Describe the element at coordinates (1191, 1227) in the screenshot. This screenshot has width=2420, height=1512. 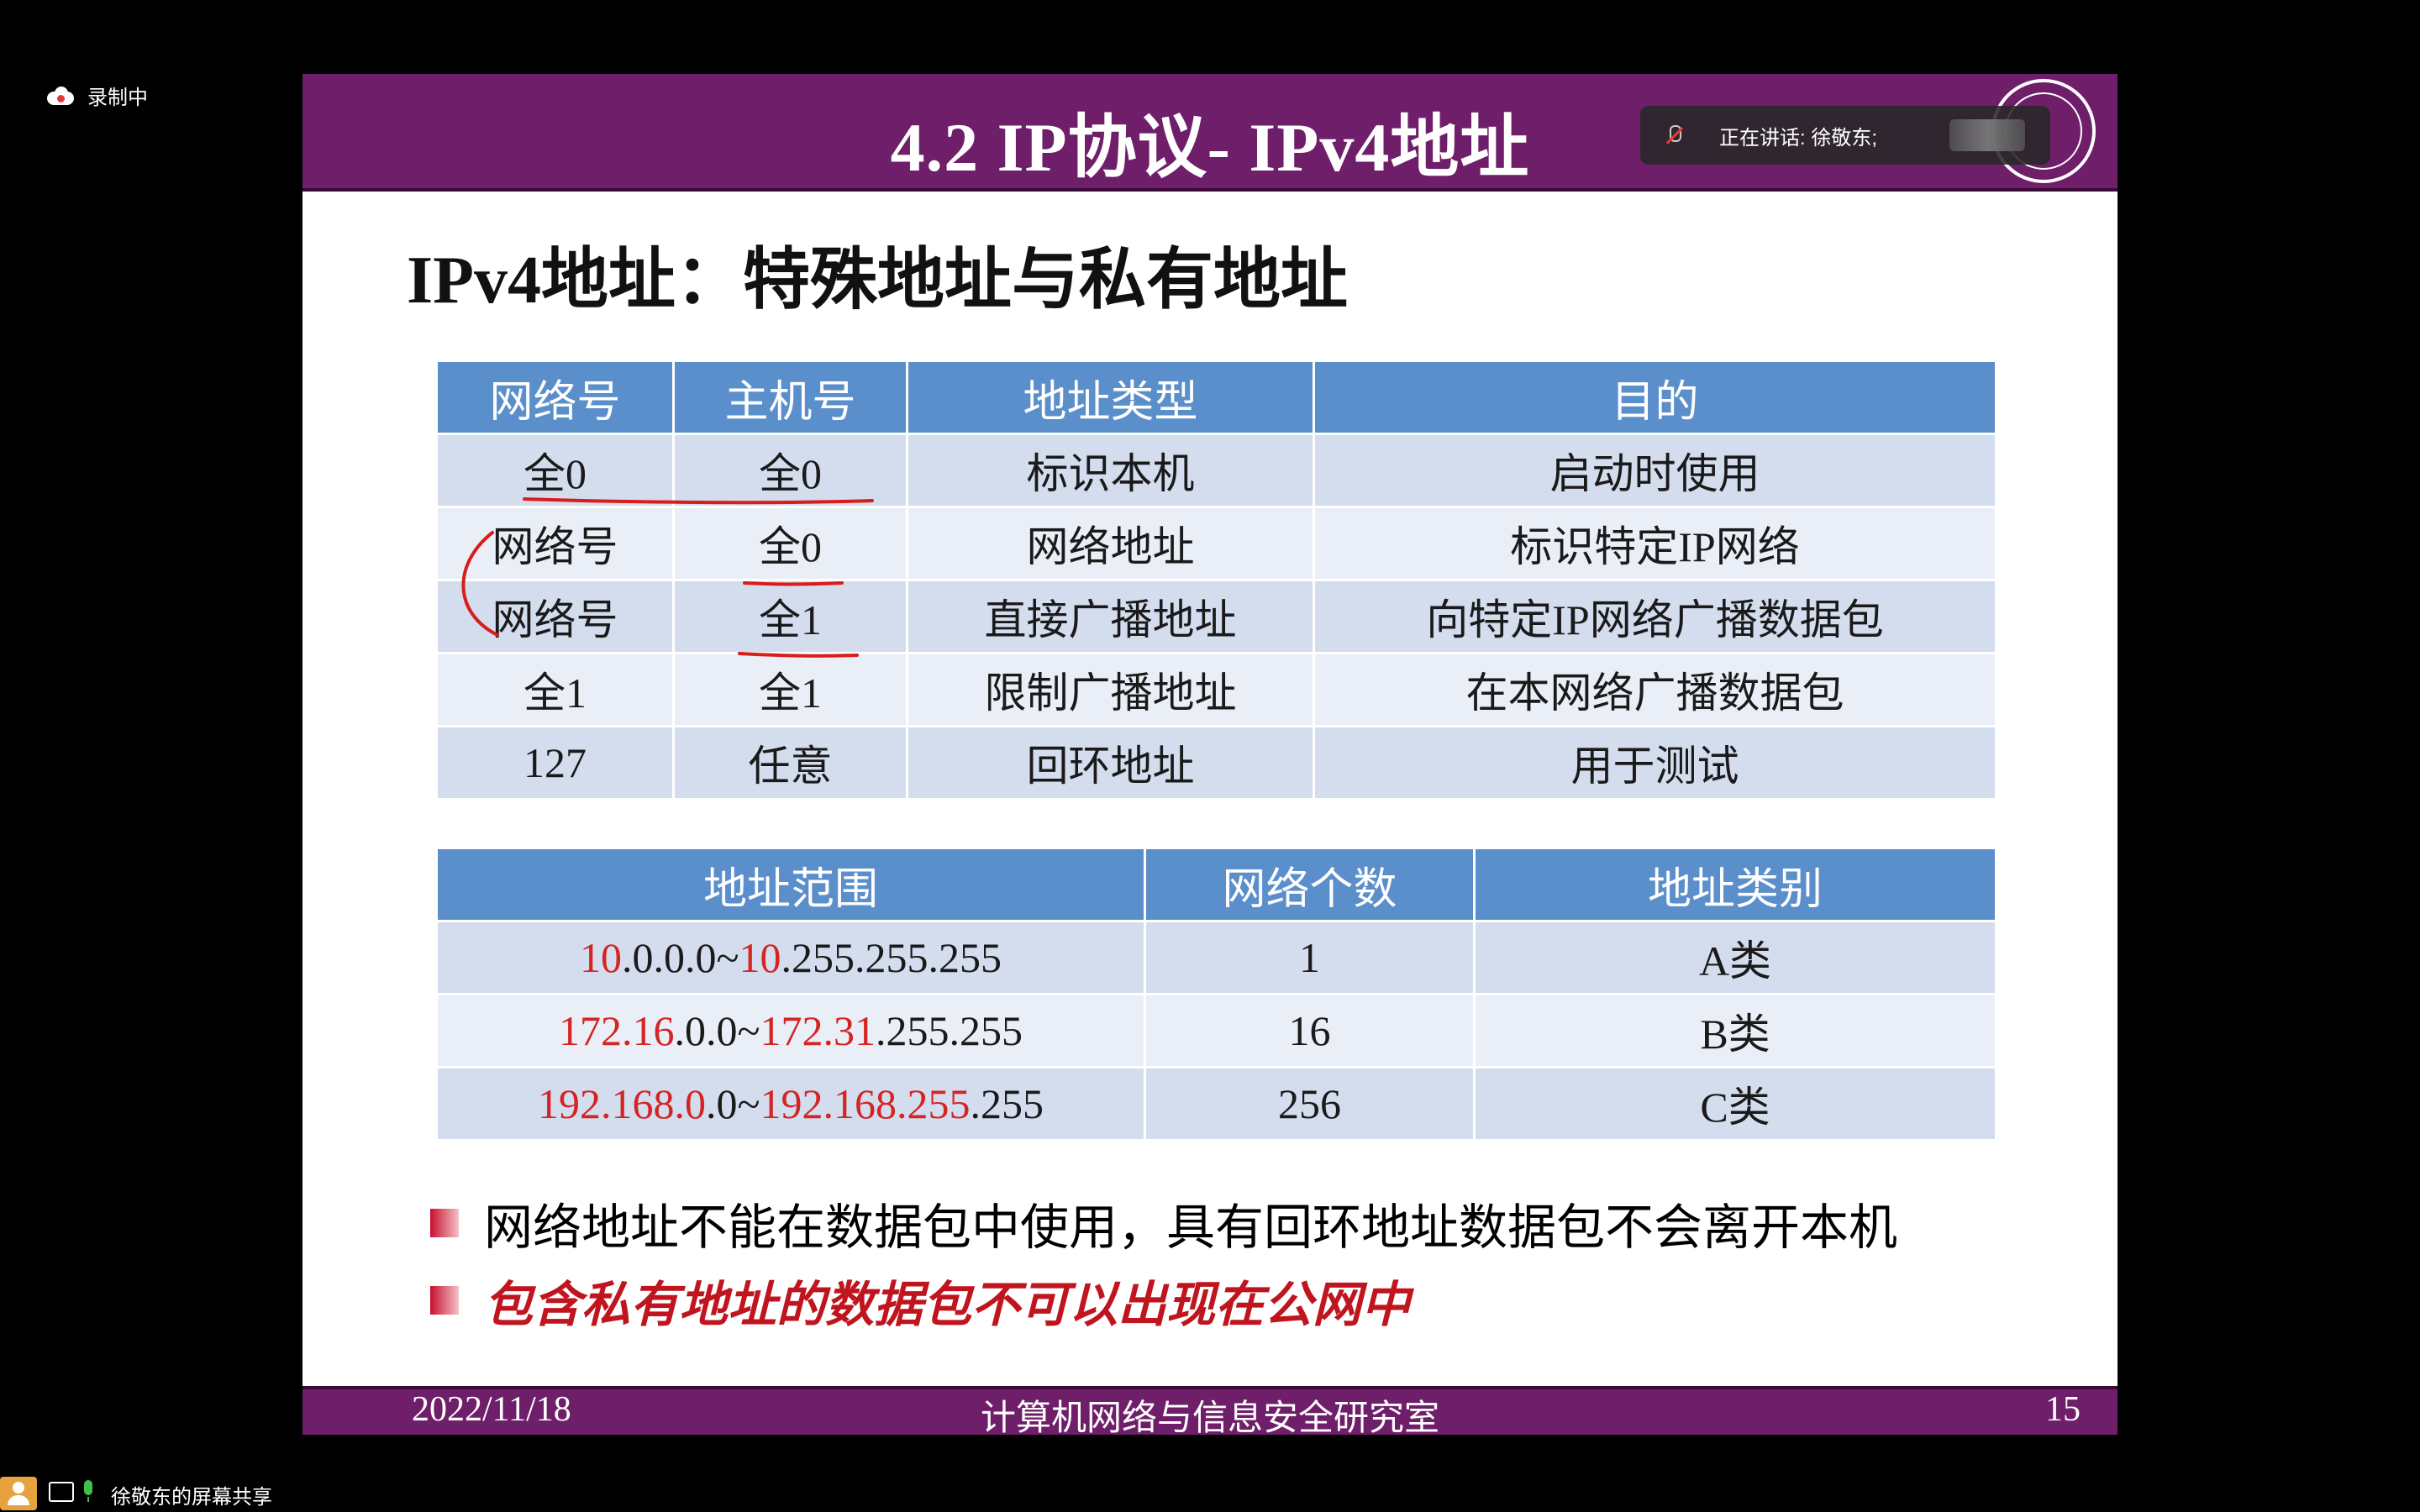
I see `bullet-text: 网络地址不能在数据包中使用，具有回环地址数据包不会离开本机` at that location.